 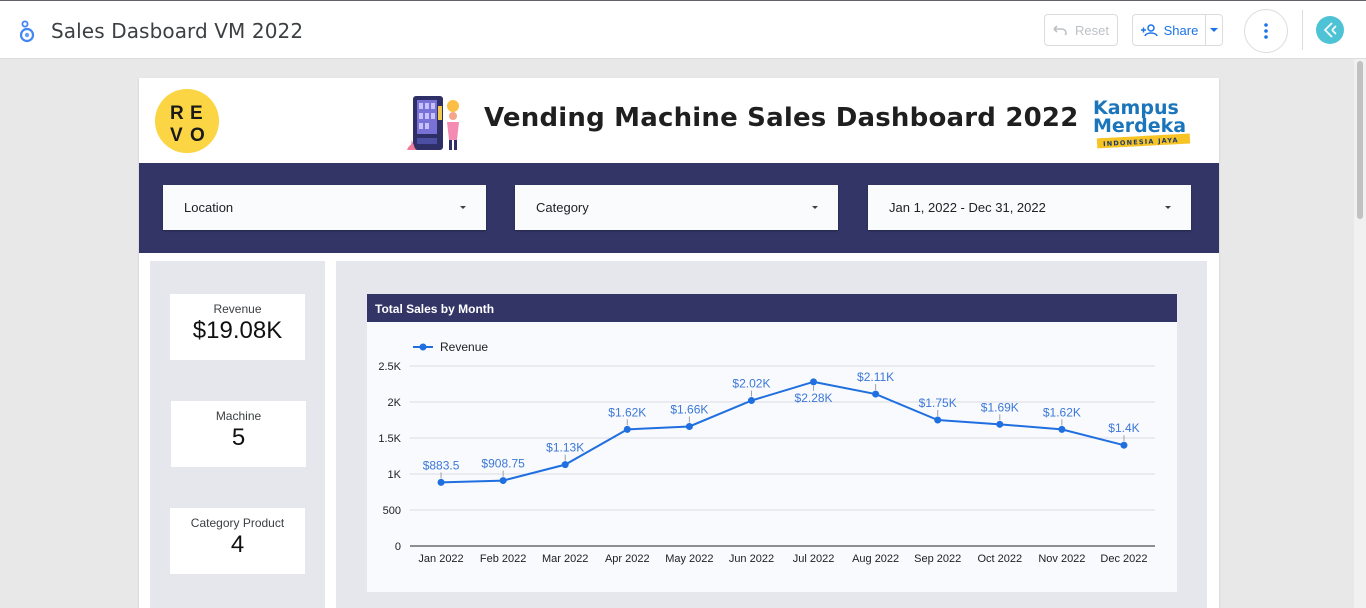 What do you see at coordinates (772, 308) in the screenshot?
I see `chart-title: Total Sales by Month` at bounding box center [772, 308].